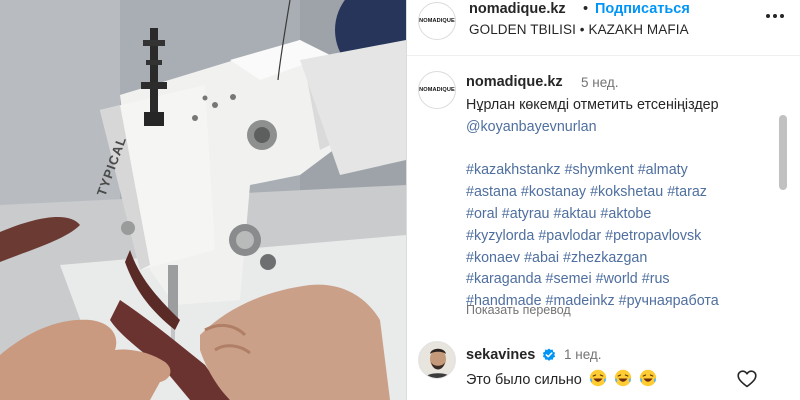 This screenshot has width=800, height=400. What do you see at coordinates (599, 170) in the screenshot?
I see `hashtag-link: #shymkent` at bounding box center [599, 170].